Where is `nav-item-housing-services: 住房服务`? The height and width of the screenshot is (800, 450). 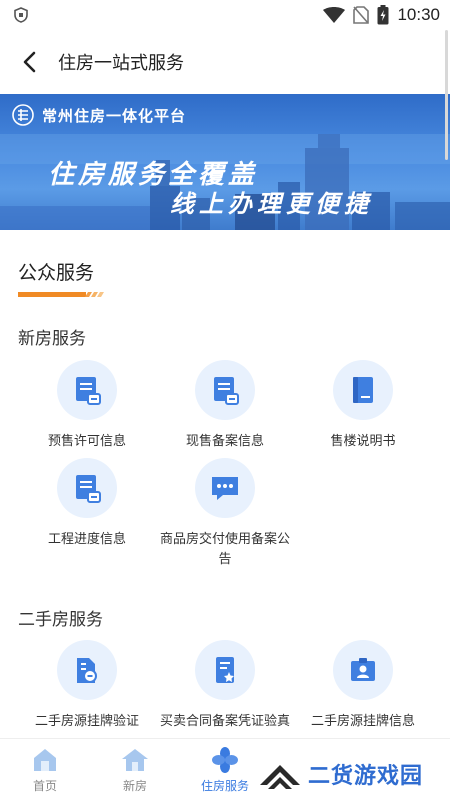 nav-item-housing-services: 住房服务 is located at coordinates (225, 769).